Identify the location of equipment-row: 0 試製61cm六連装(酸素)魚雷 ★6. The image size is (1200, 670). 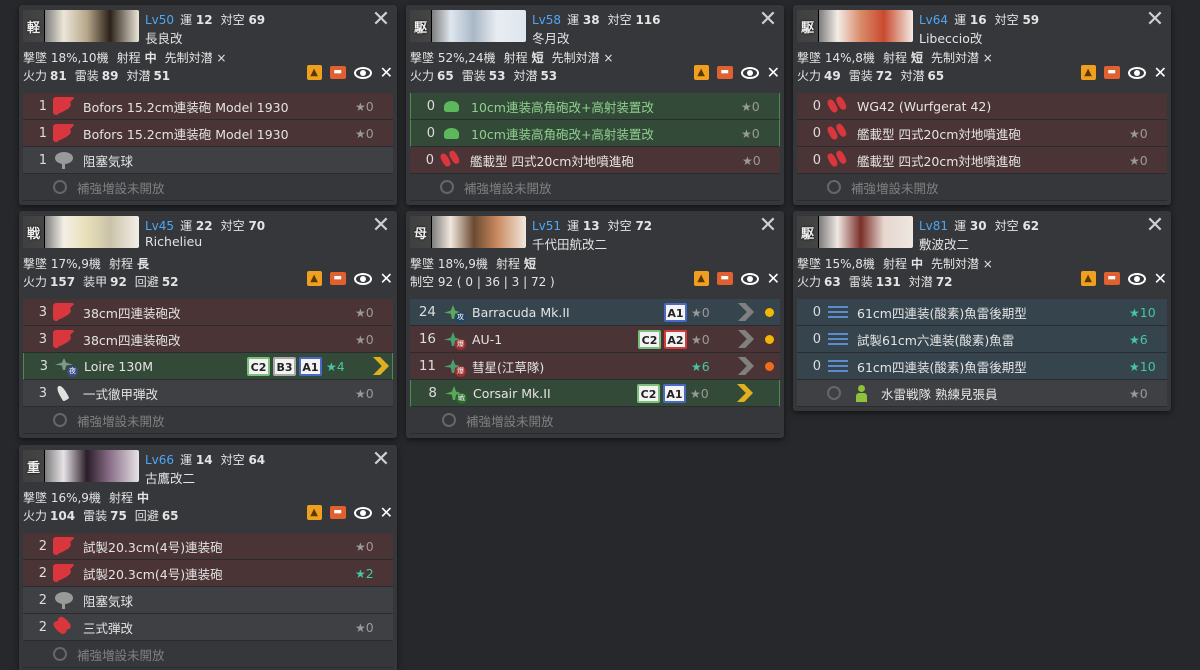
(982, 339).